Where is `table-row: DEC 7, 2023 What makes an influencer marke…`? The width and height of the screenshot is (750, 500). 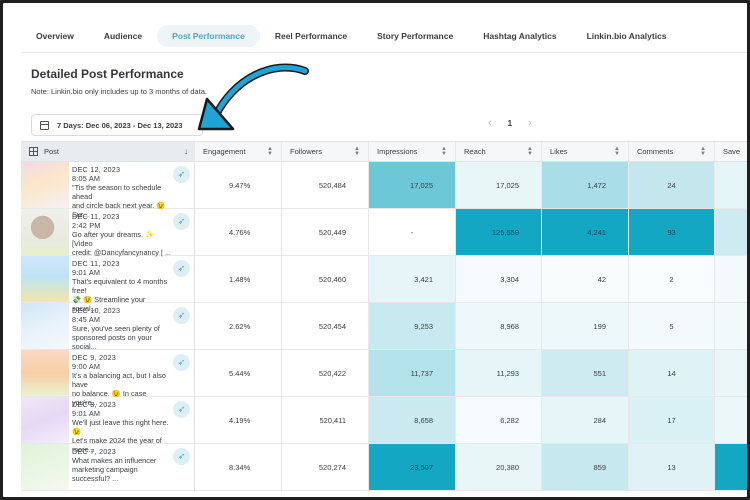
table-row: DEC 7, 2023 What makes an influencer marke… is located at coordinates (384, 467).